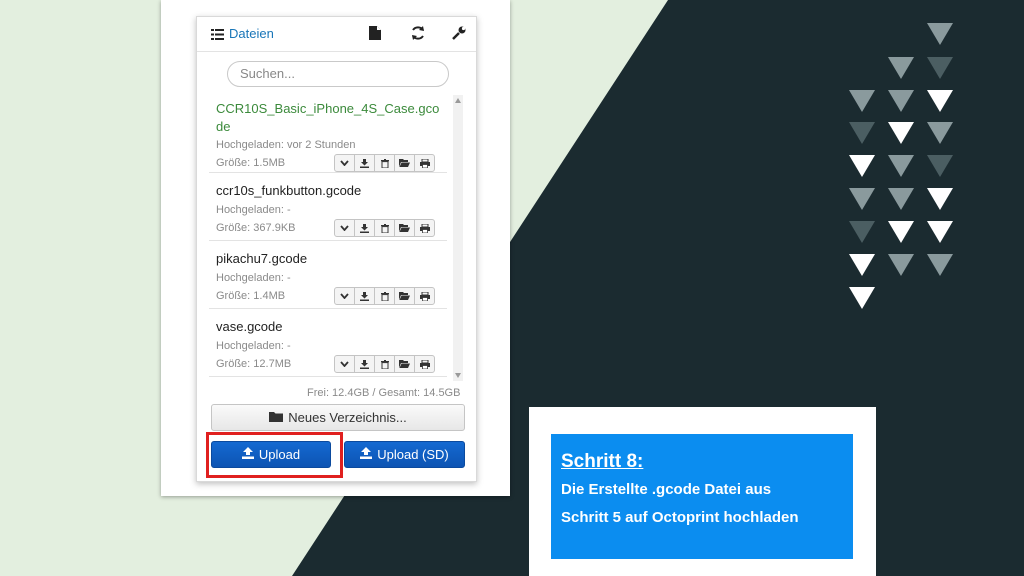  What do you see at coordinates (602, 461) in the screenshot?
I see `step-title: Schritt 8:` at bounding box center [602, 461].